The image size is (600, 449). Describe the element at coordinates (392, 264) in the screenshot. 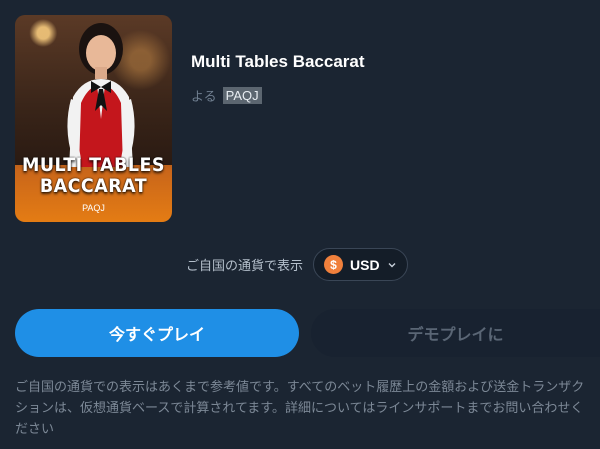

I see `chevron-down-icon` at that location.